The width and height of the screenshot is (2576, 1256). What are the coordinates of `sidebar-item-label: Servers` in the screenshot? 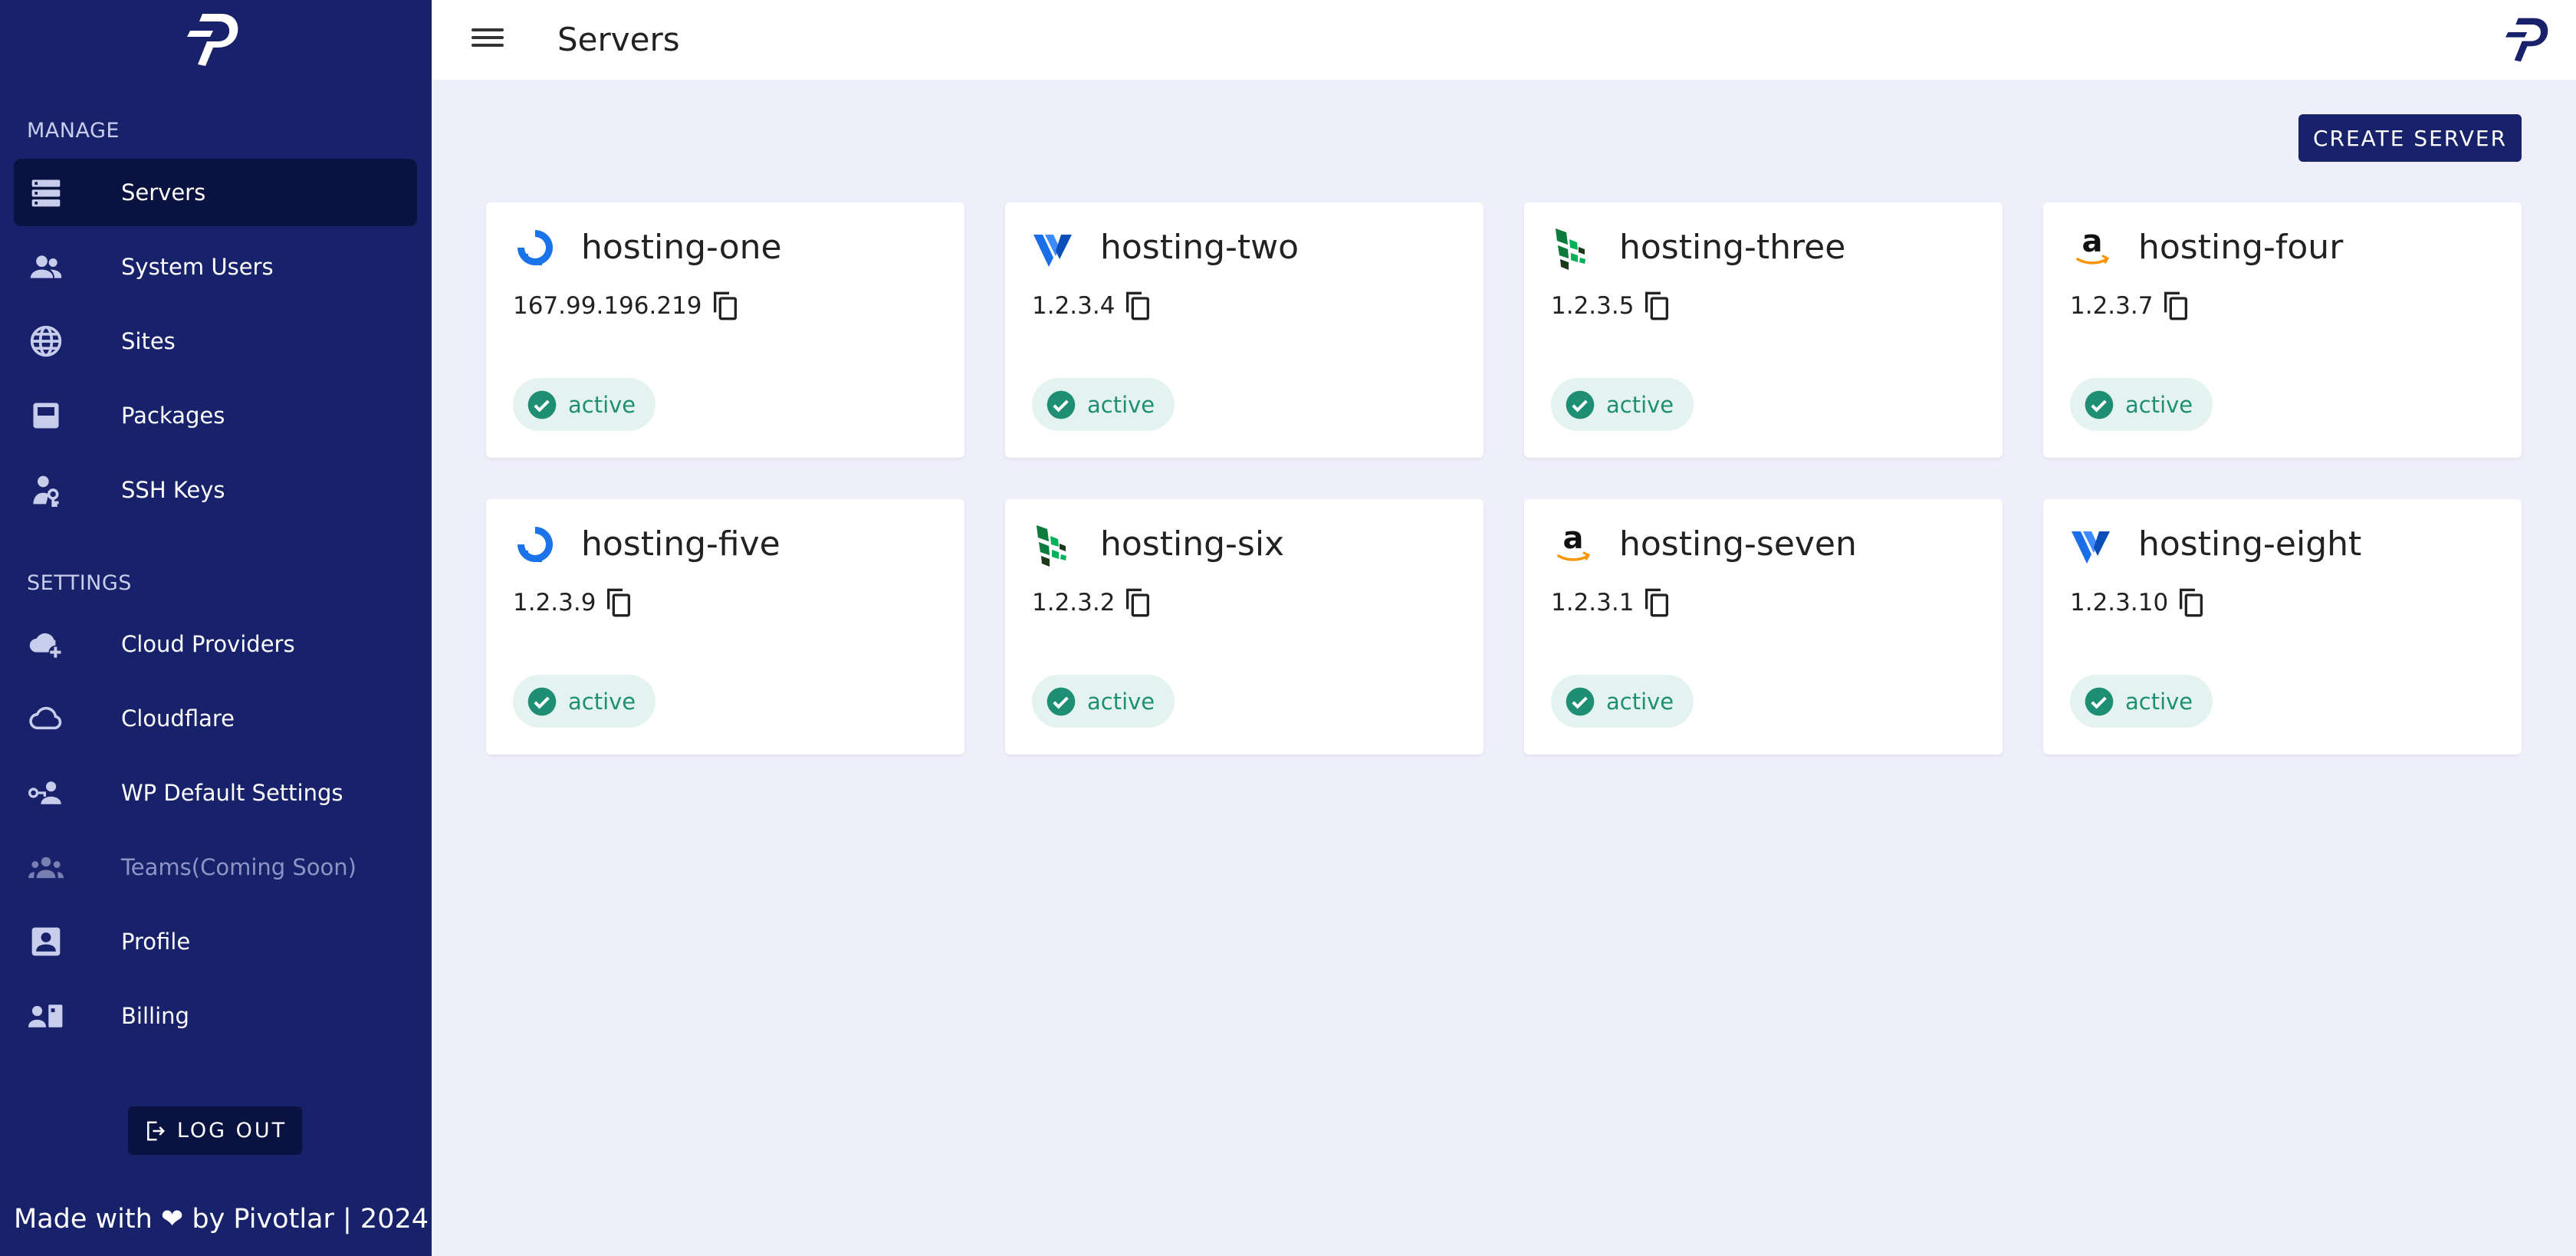 It's located at (164, 192).